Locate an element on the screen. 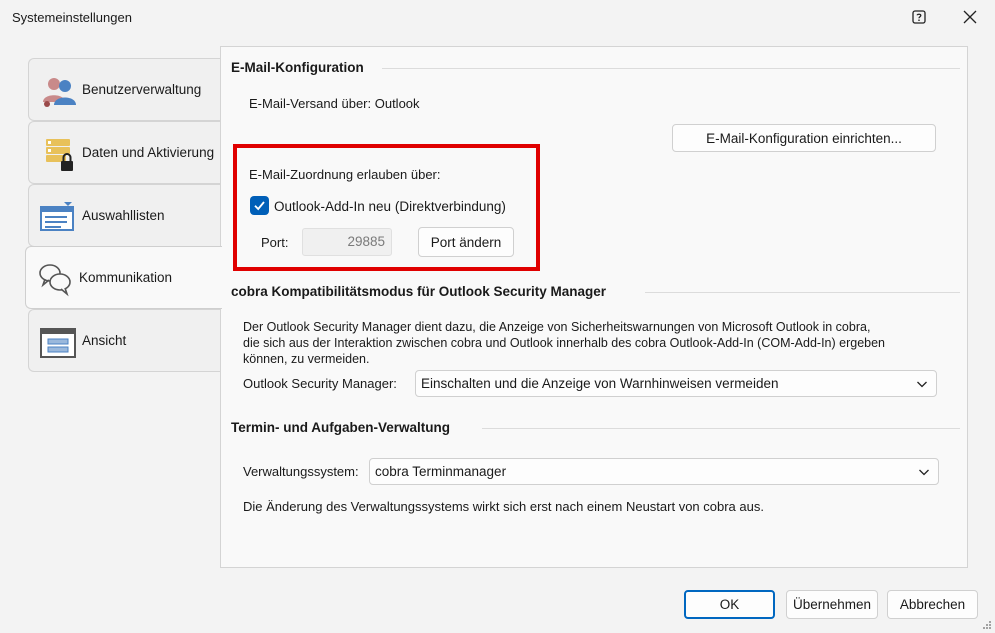 Image resolution: width=995 pixels, height=633 pixels. select-value: cobra Terminmanager is located at coordinates (441, 471).